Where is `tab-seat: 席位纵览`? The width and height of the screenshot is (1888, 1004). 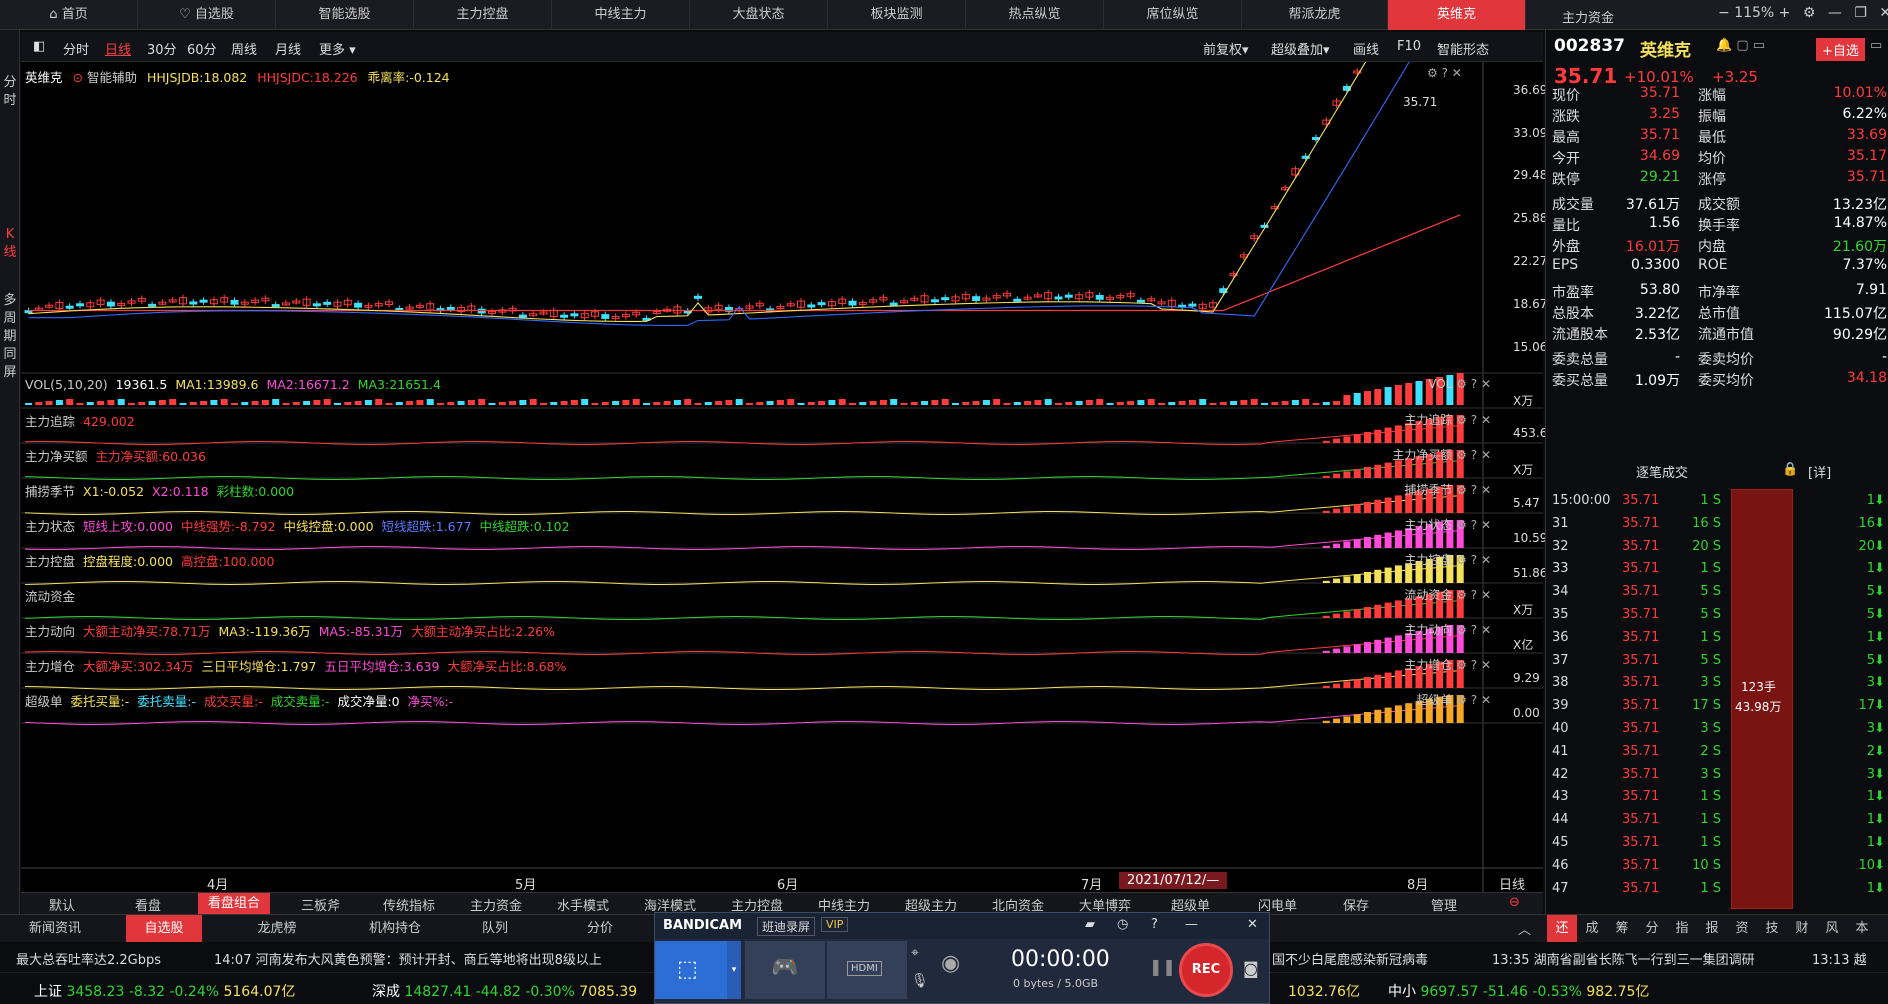 tab-seat: 席位纵览 is located at coordinates (1173, 15).